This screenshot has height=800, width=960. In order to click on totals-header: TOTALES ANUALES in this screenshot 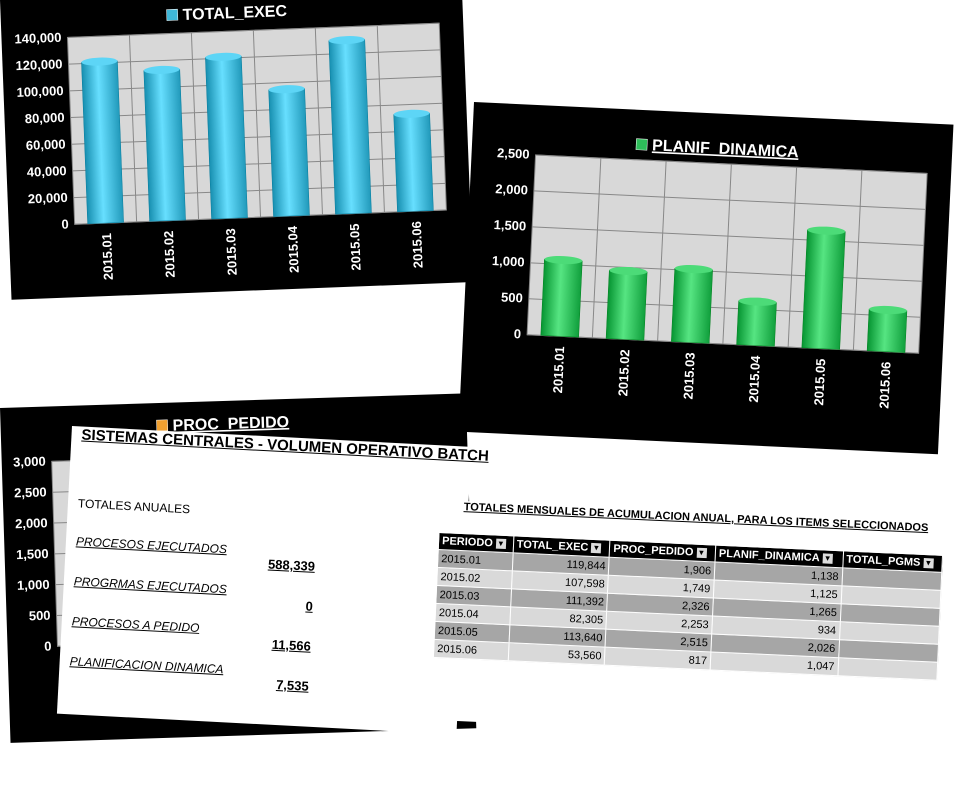, I will do `click(134, 506)`.